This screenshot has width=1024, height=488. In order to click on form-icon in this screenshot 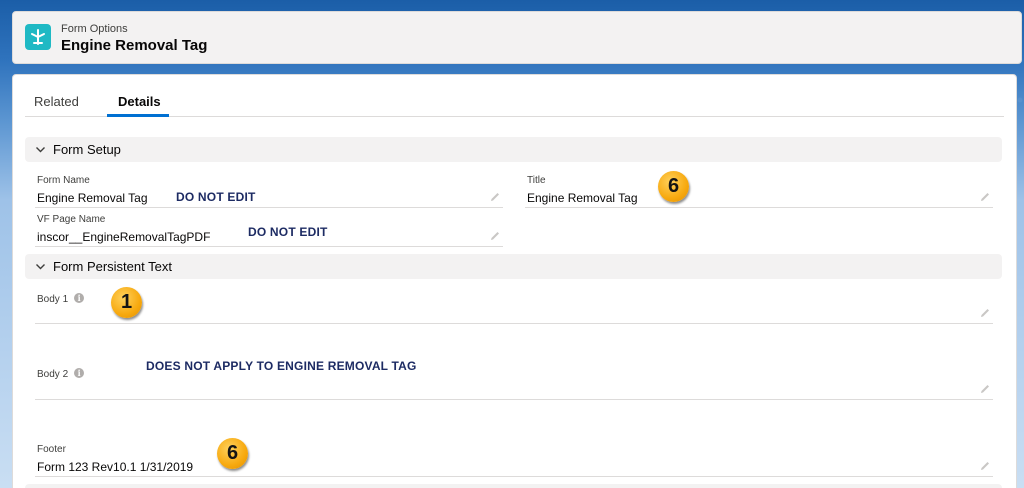, I will do `click(38, 37)`.